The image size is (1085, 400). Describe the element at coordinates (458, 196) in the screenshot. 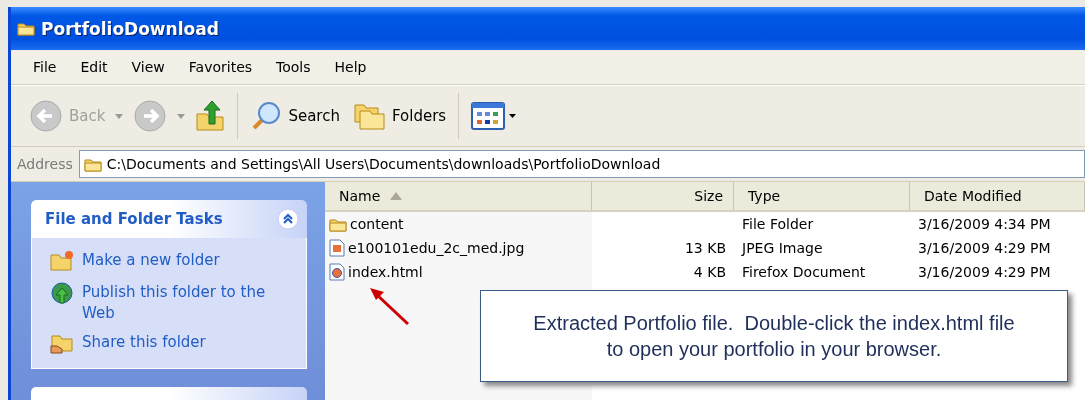

I see `column-header: Name` at that location.